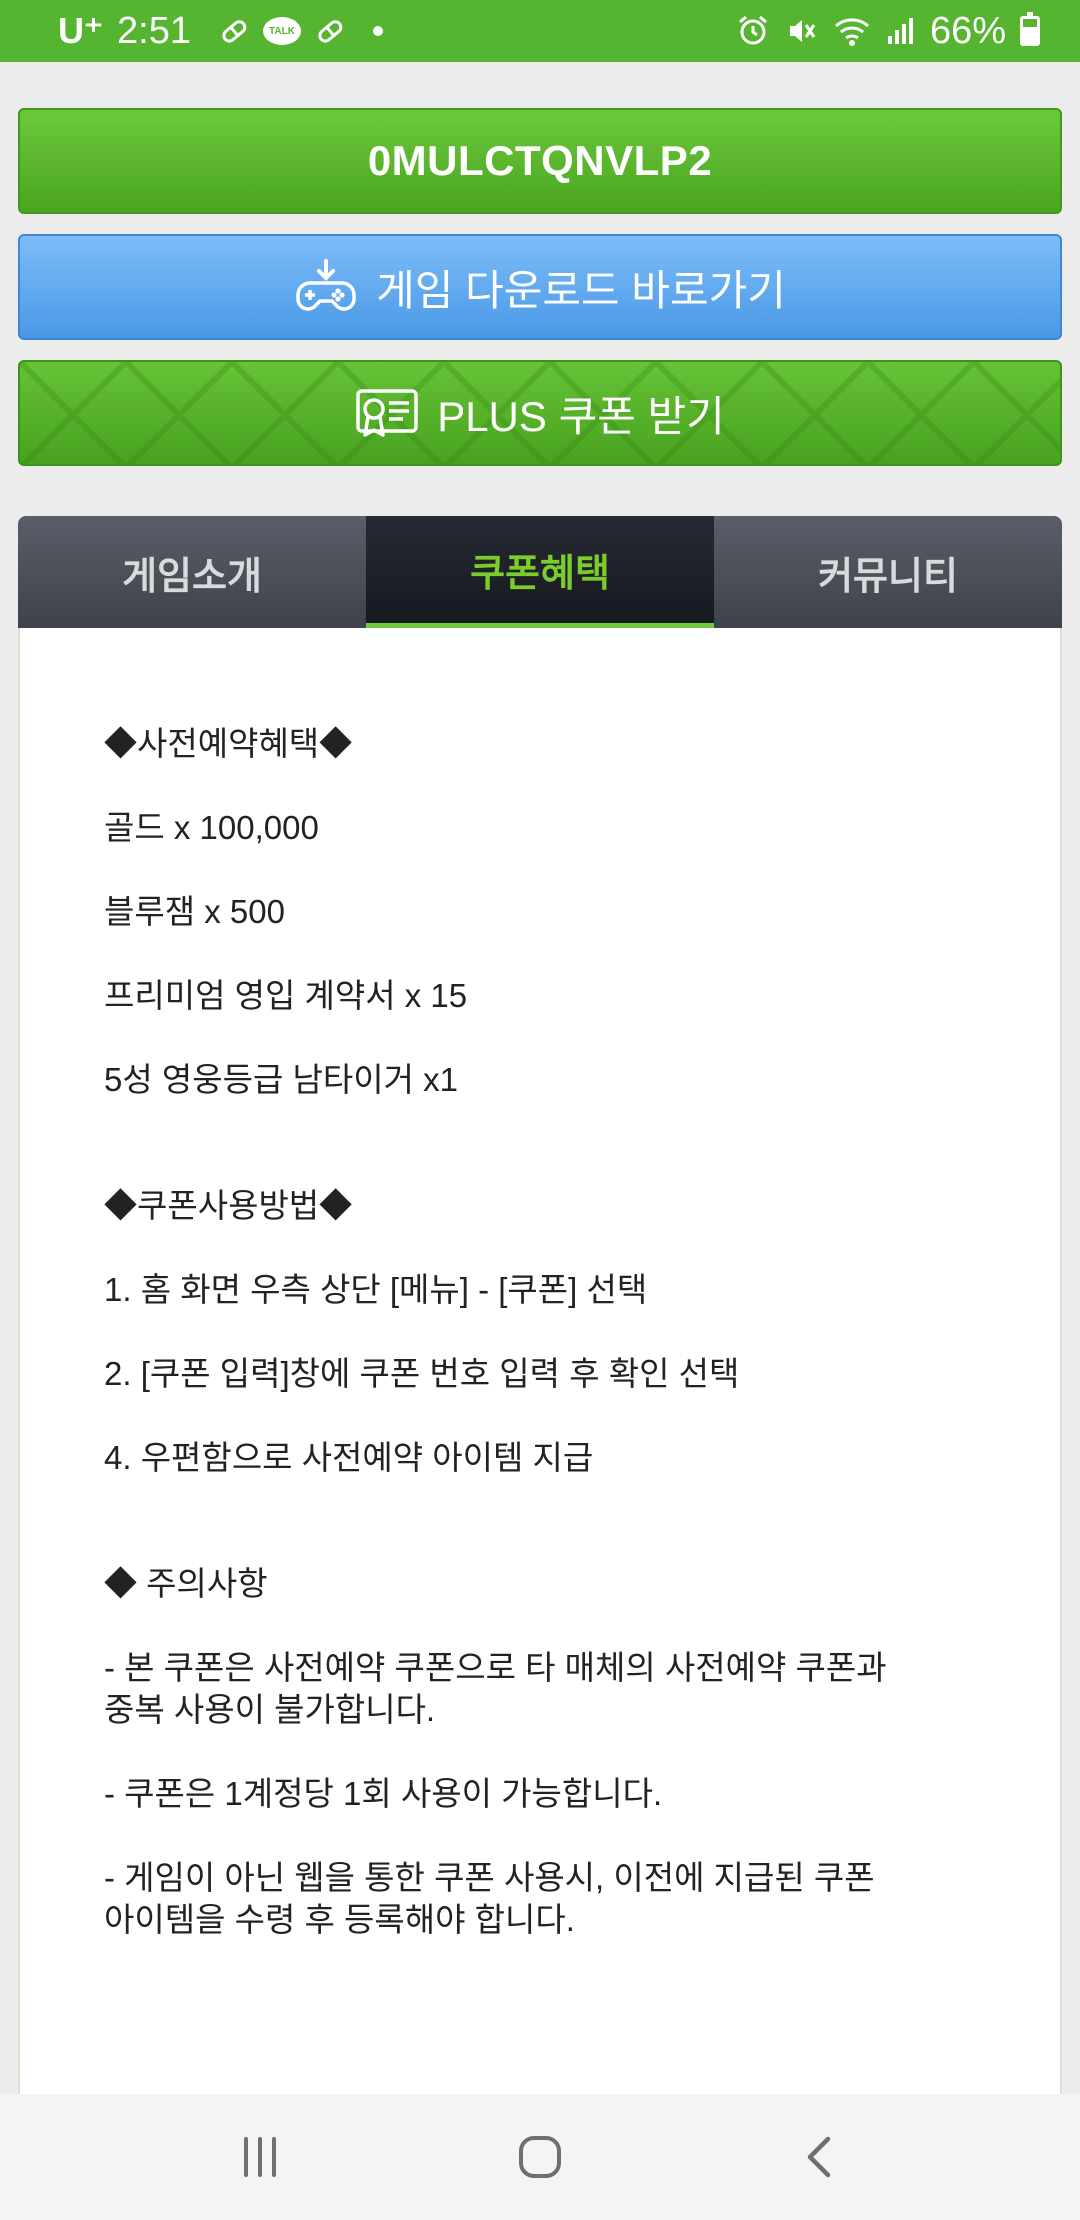 This screenshot has width=1080, height=2220. I want to click on back-icon, so click(819, 2157).